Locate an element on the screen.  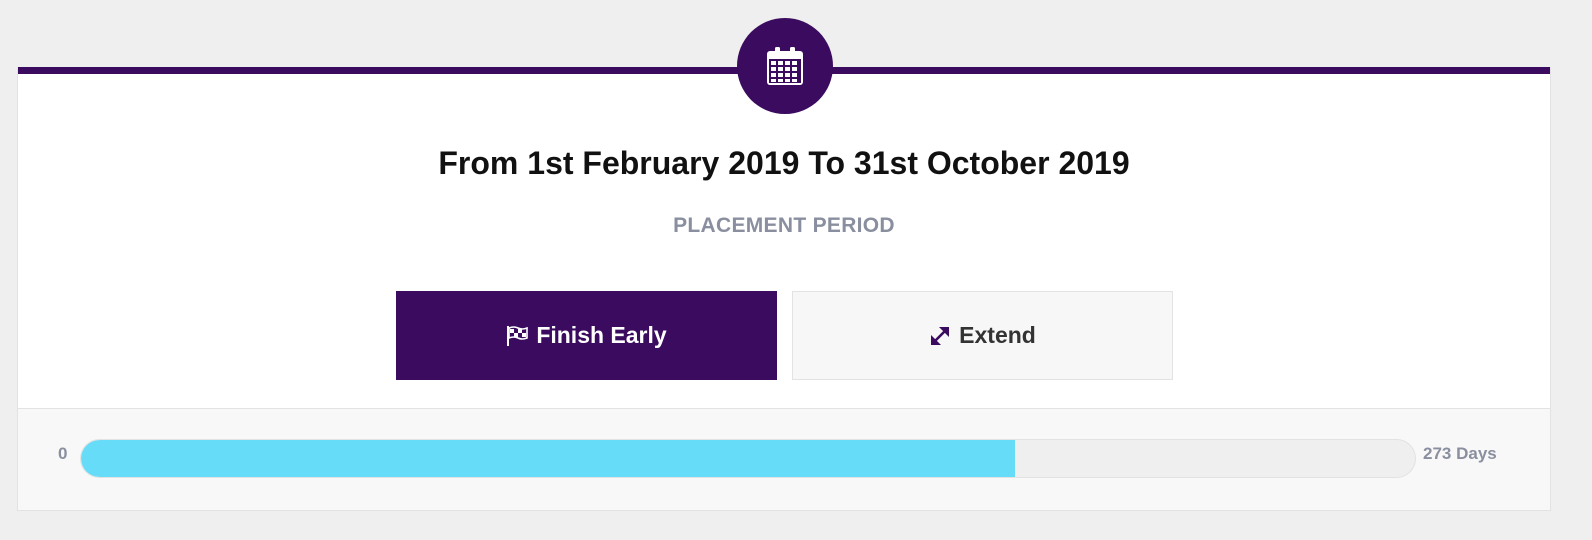
calendar-icon is located at coordinates (785, 66).